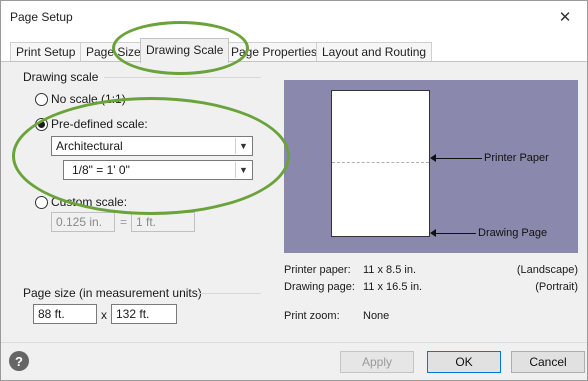 The width and height of the screenshot is (588, 381). What do you see at coordinates (513, 233) in the screenshot?
I see `drawing-page-callout: Drawing Page` at bounding box center [513, 233].